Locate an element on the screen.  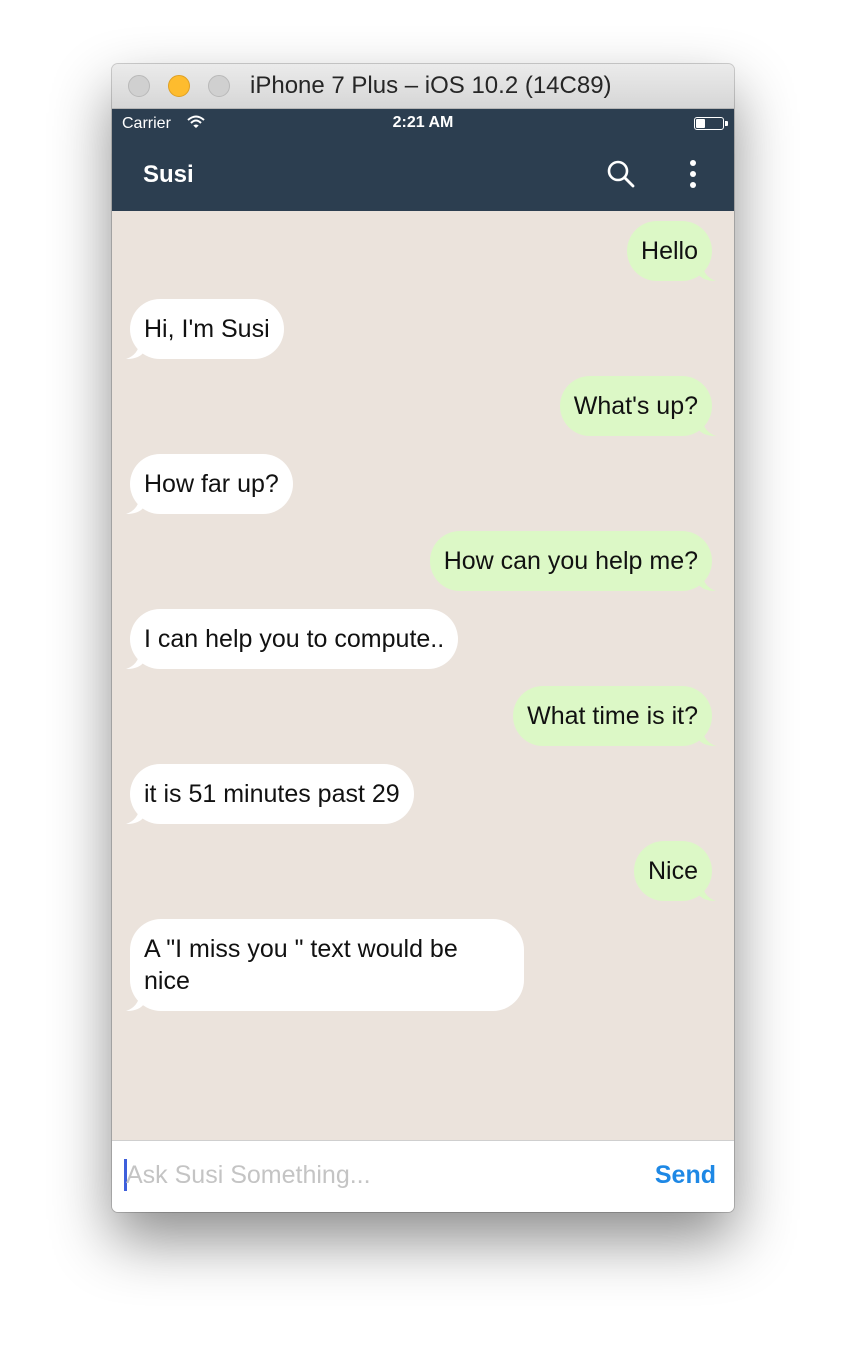
close-window-button is located at coordinates (139, 86).